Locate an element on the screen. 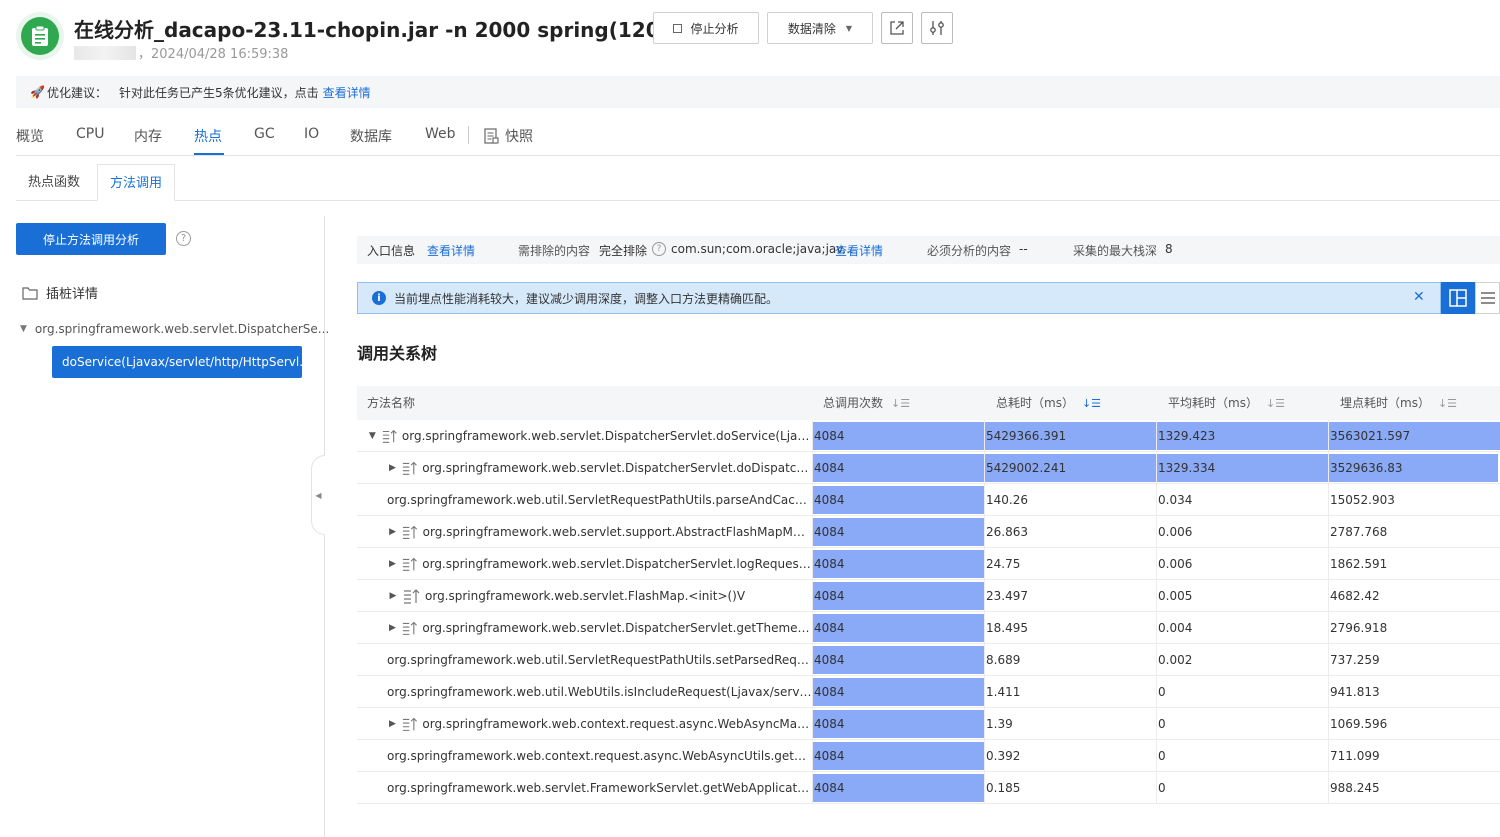 The height and width of the screenshot is (837, 1500). sort-active-icon: ↓☰ is located at coordinates (1091, 404).